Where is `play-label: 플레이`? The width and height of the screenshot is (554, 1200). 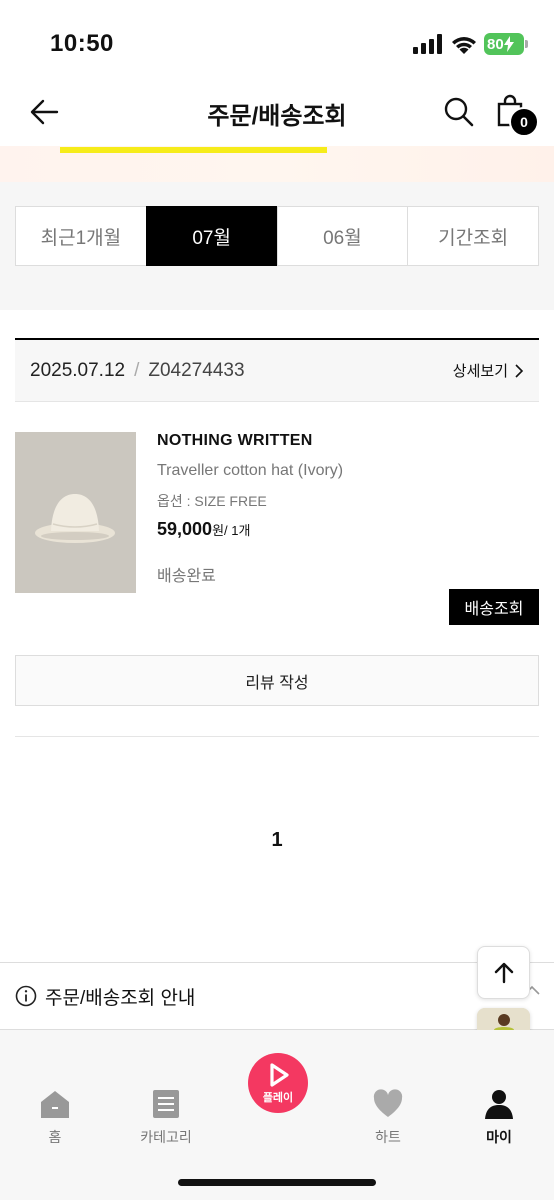
play-label: 플레이 is located at coordinates (278, 1097).